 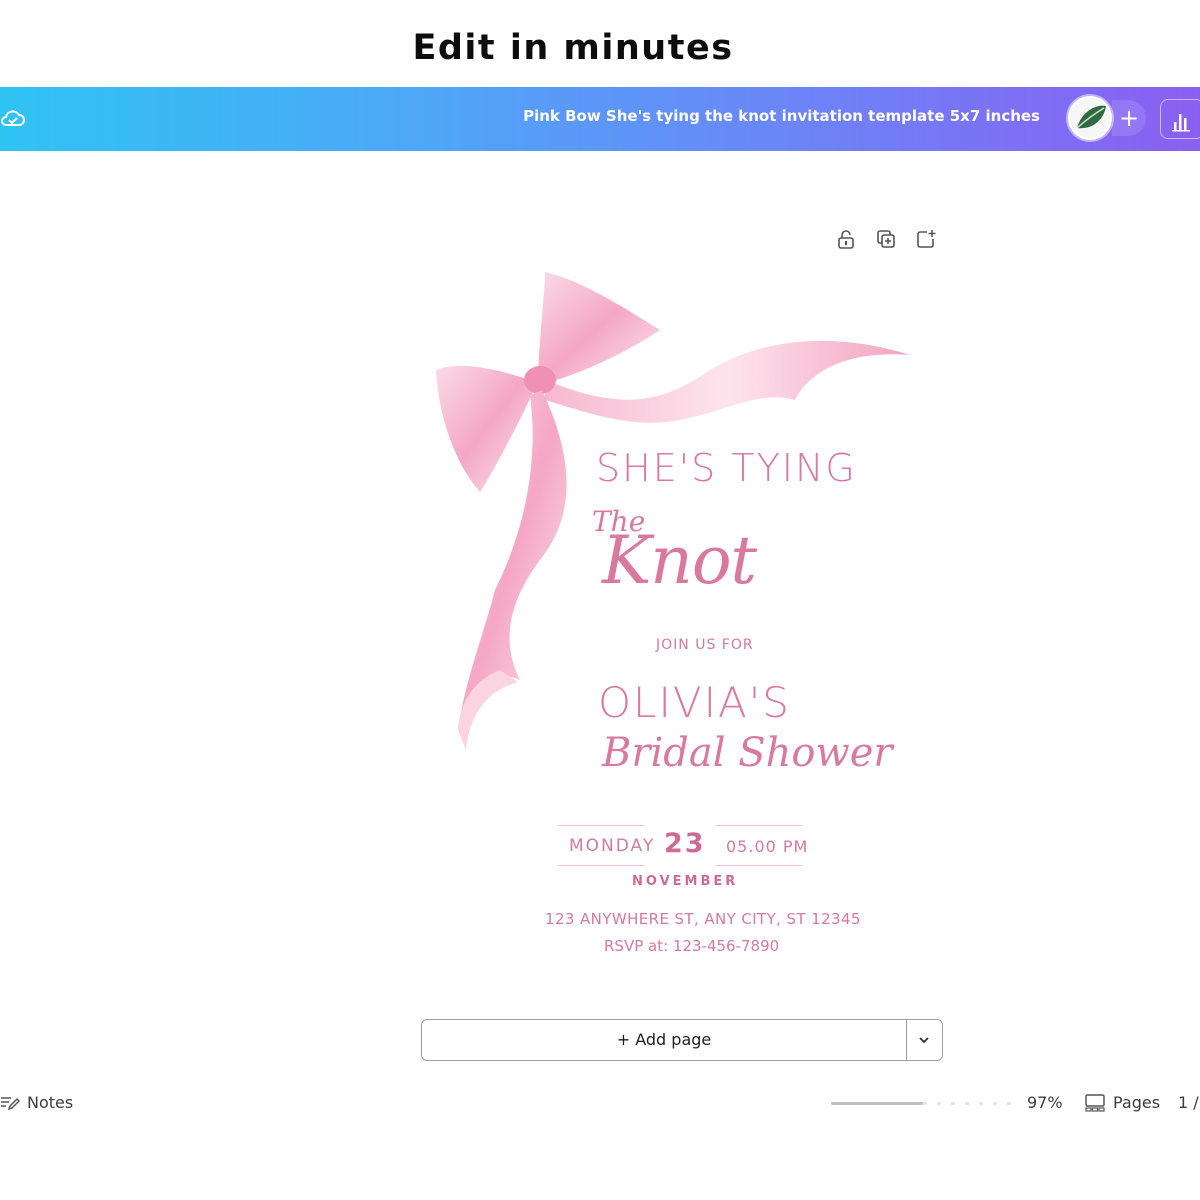 What do you see at coordinates (967, 1103) in the screenshot?
I see `zoom-slider-track-rest` at bounding box center [967, 1103].